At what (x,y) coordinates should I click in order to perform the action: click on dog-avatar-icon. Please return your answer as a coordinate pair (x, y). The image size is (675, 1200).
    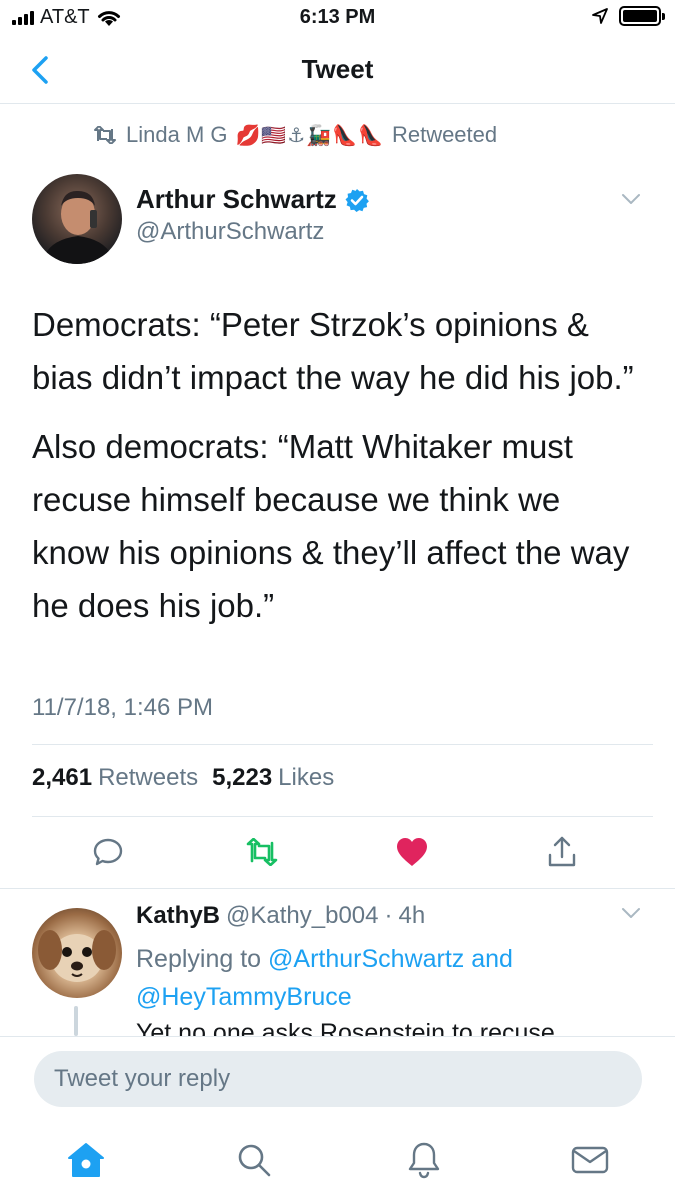
    Looking at the image, I should click on (77, 956).